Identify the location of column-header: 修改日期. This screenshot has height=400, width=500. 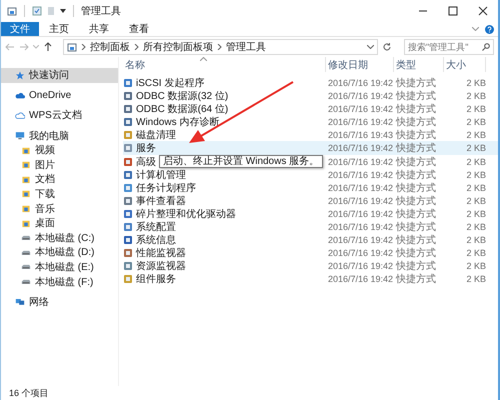
(360, 64).